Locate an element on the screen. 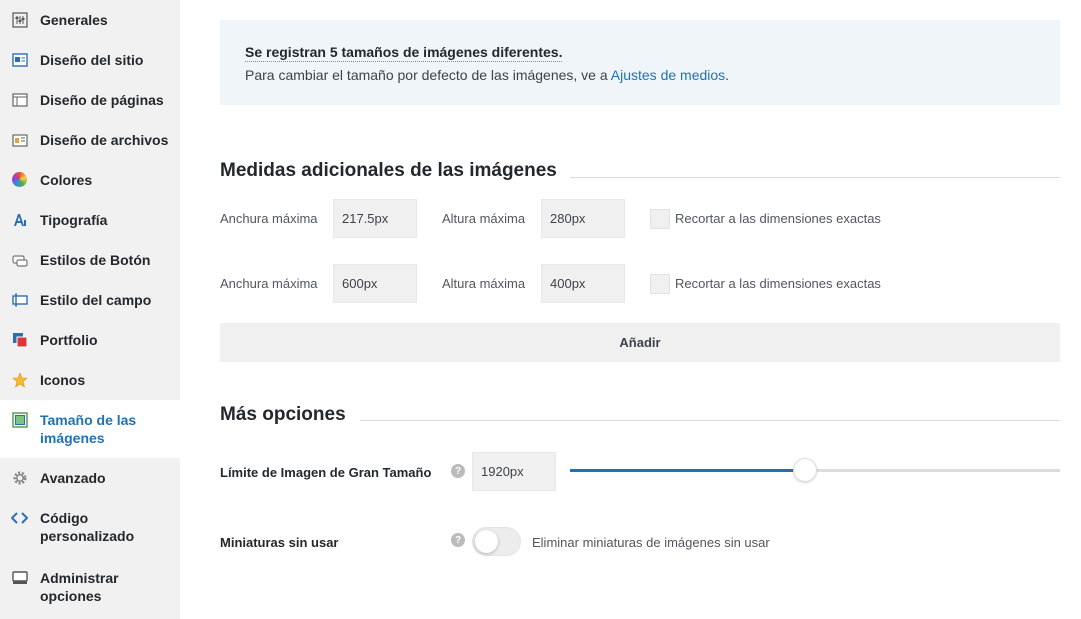  section-title-more-options: Más opciones is located at coordinates (283, 414).